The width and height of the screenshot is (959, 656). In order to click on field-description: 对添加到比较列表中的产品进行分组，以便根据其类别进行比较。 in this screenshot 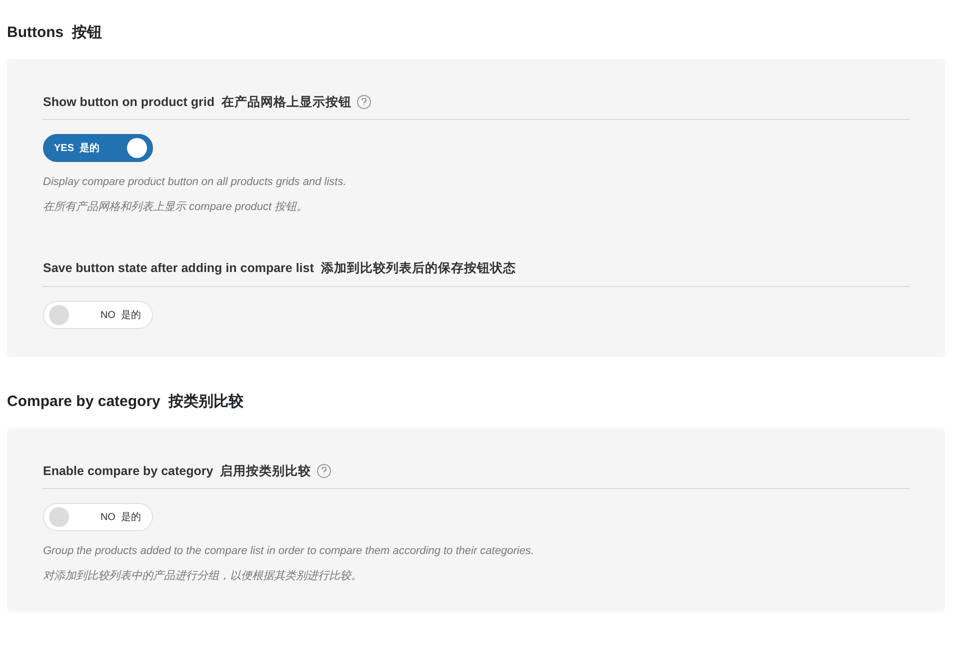, I will do `click(203, 576)`.